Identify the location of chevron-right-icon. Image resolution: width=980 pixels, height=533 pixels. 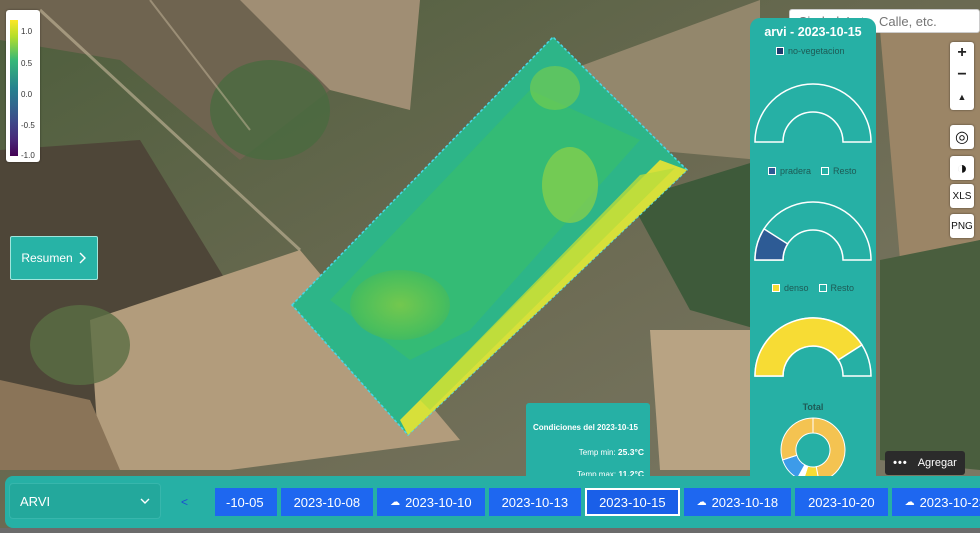
(82, 258).